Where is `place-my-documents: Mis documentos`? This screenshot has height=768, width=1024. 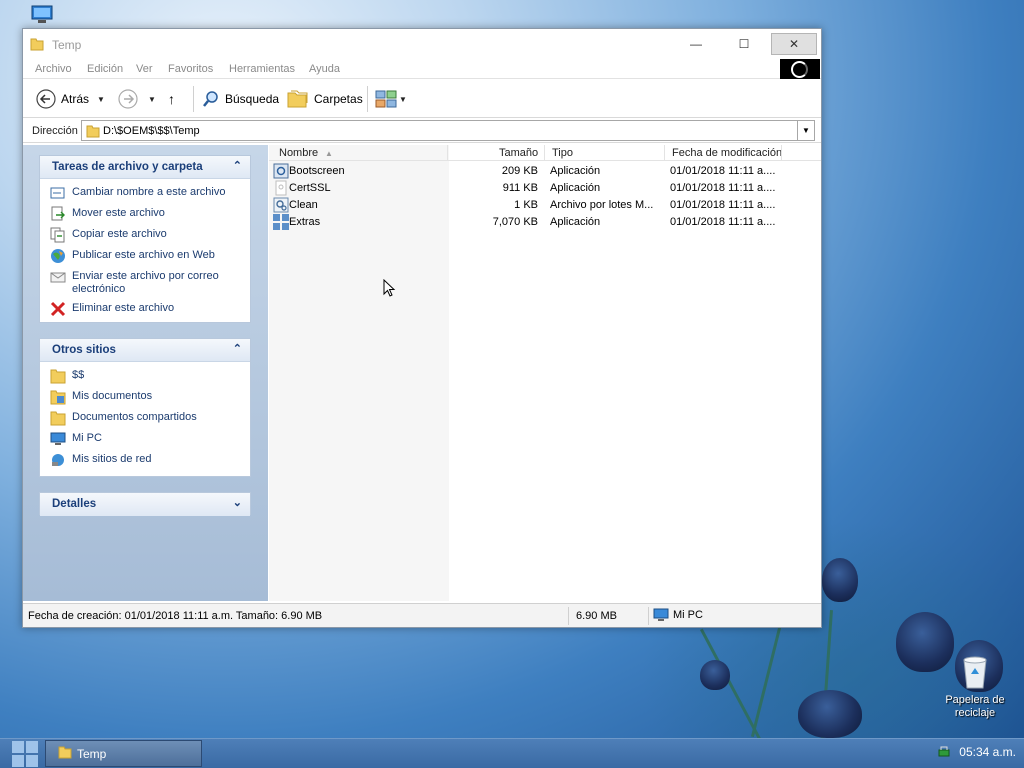 place-my-documents: Mis documentos is located at coordinates (150, 397).